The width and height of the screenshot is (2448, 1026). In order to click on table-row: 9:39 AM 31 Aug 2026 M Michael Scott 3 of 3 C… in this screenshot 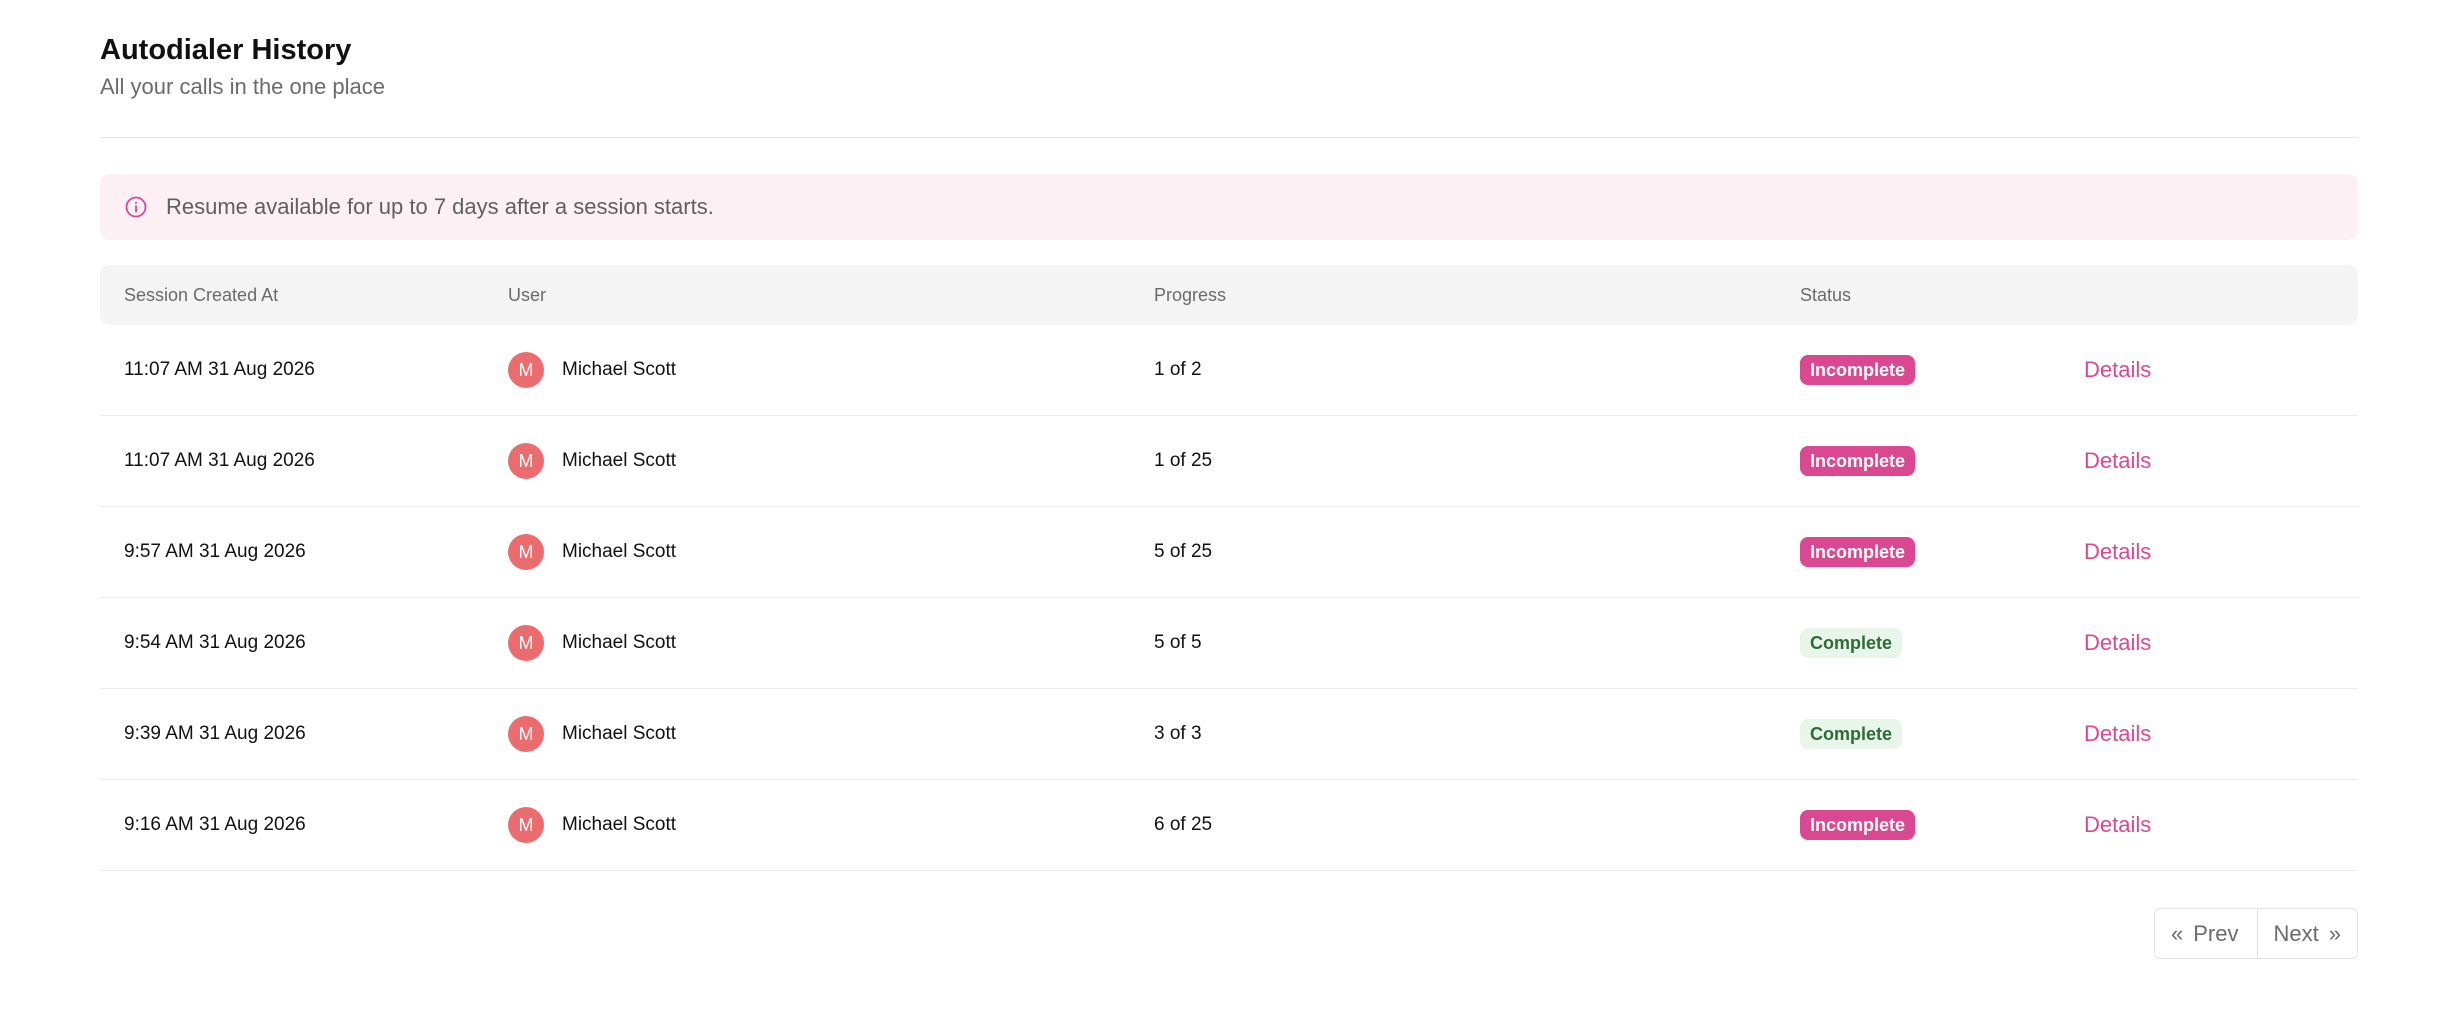, I will do `click(1229, 734)`.